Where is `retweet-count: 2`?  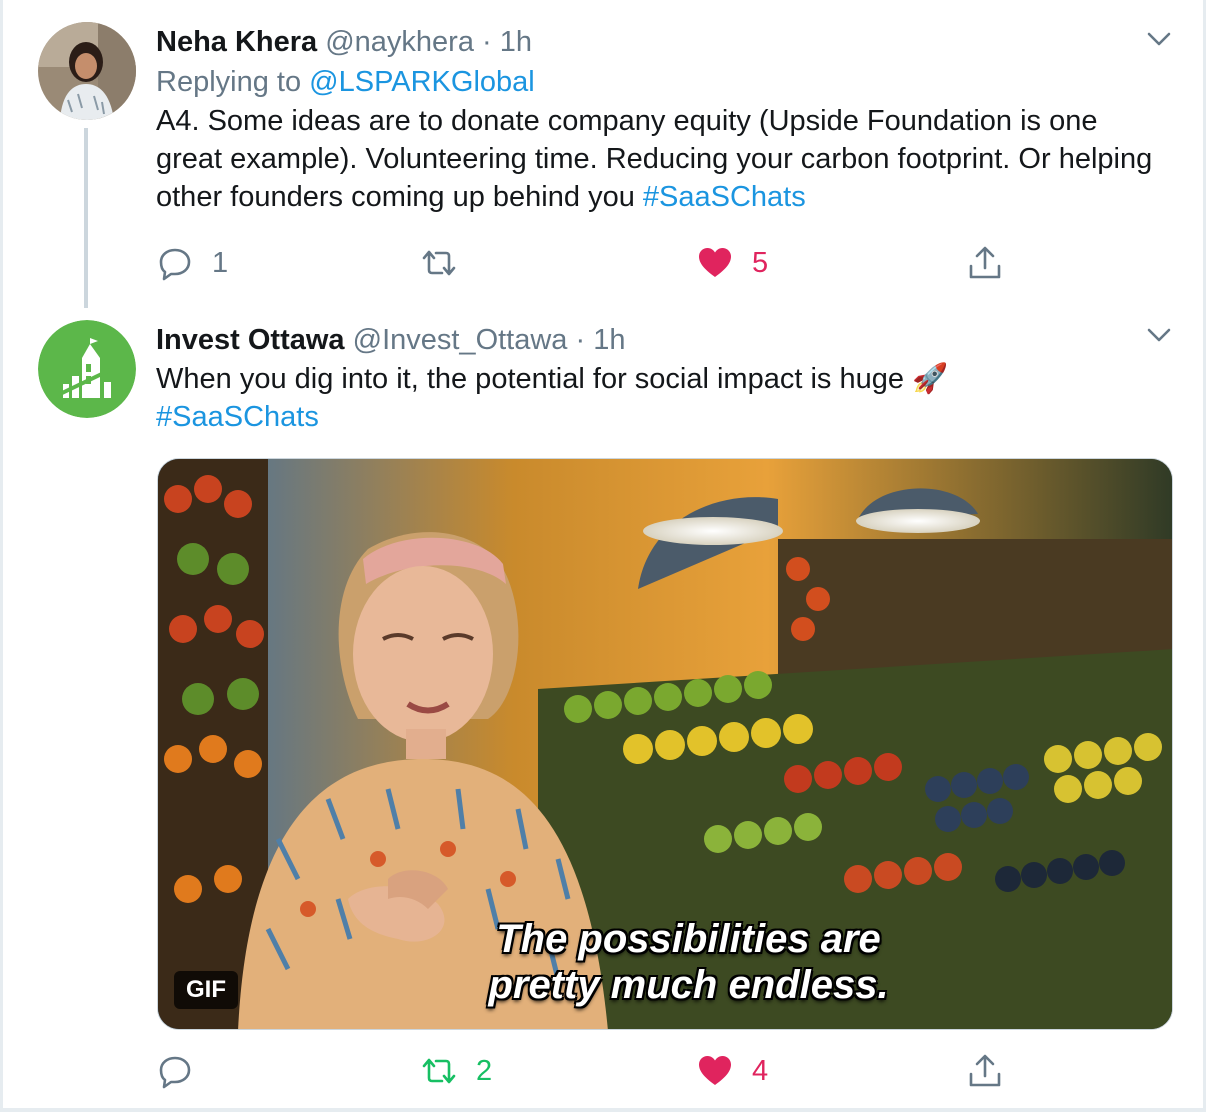
retweet-count: 2 is located at coordinates (484, 1070).